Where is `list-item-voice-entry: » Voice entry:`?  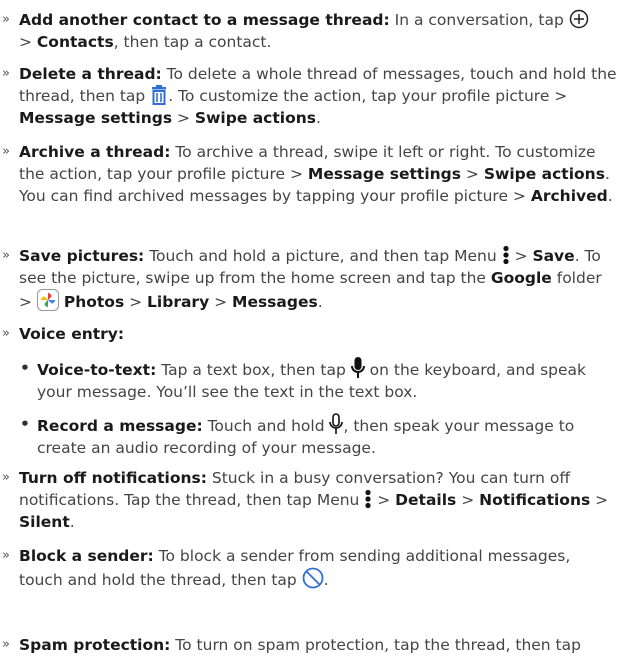 list-item-voice-entry: » Voice entry: is located at coordinates (309, 334).